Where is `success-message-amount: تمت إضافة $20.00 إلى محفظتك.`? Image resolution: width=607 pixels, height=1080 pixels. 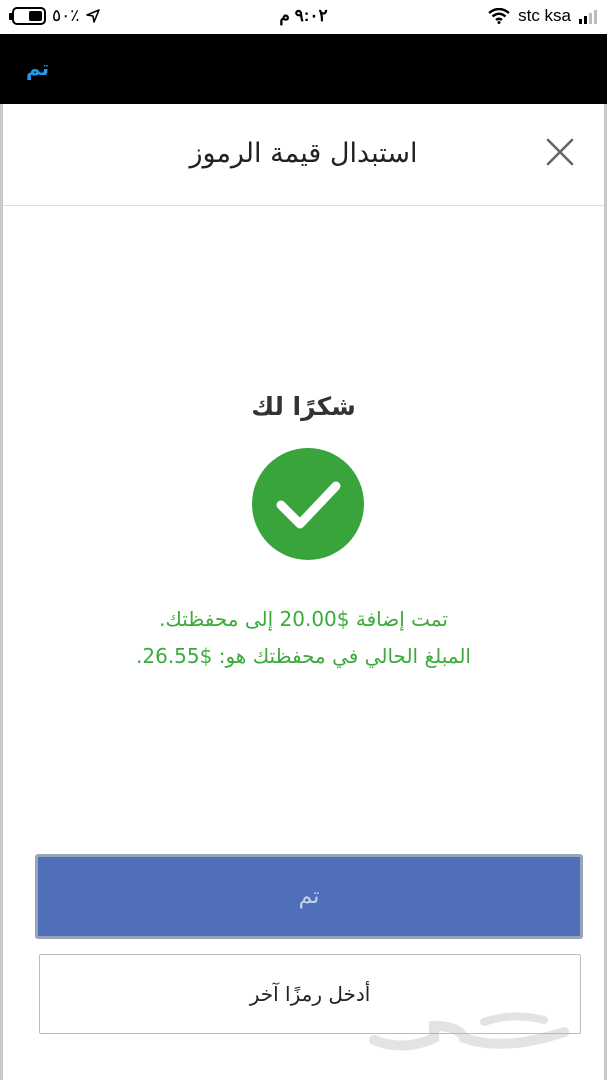 success-message-amount: تمت إضافة $20.00 إلى محفظتك. is located at coordinates (303, 619).